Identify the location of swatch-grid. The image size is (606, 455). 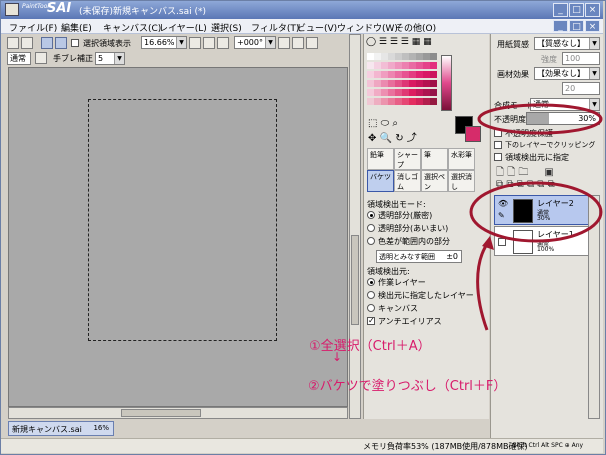
(403, 81).